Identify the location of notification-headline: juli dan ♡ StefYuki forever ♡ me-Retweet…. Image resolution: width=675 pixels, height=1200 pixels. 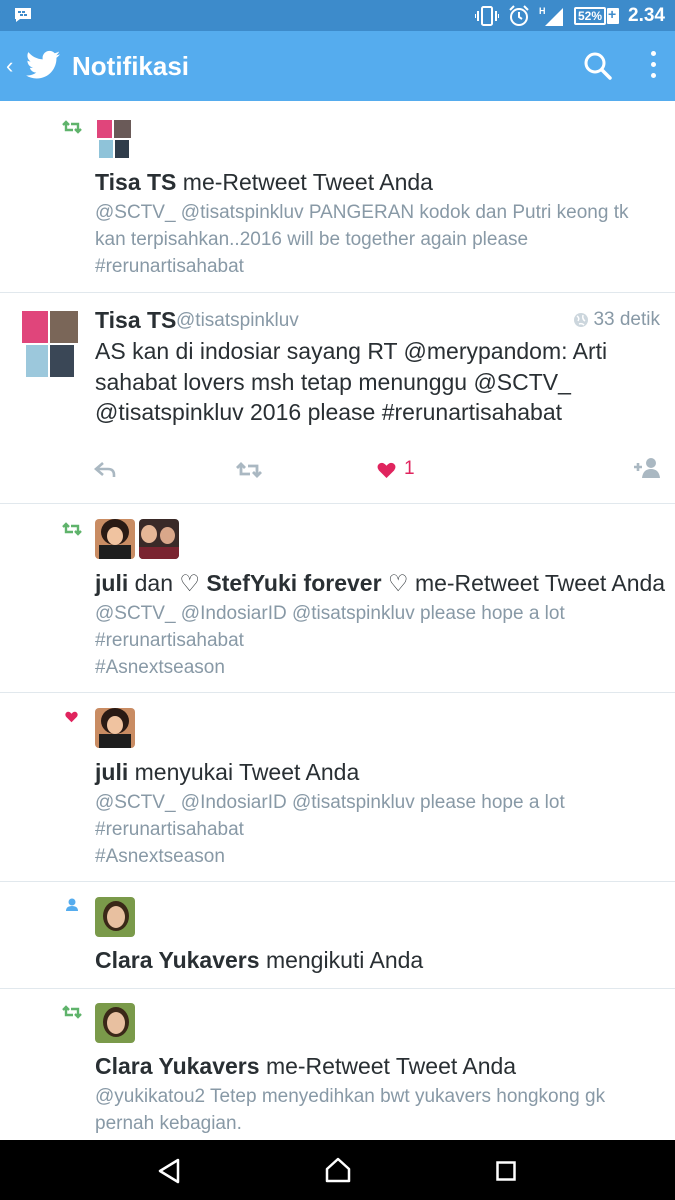
(380, 583).